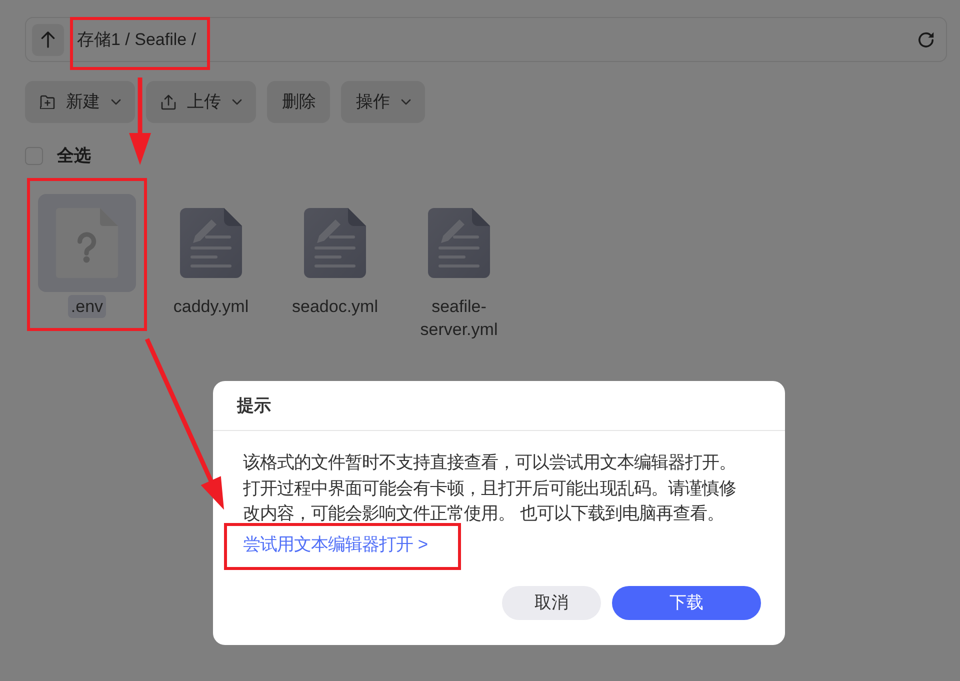 The height and width of the screenshot is (681, 960). Describe the element at coordinates (383, 102) in the screenshot. I see `toolbar-button: 操作` at that location.